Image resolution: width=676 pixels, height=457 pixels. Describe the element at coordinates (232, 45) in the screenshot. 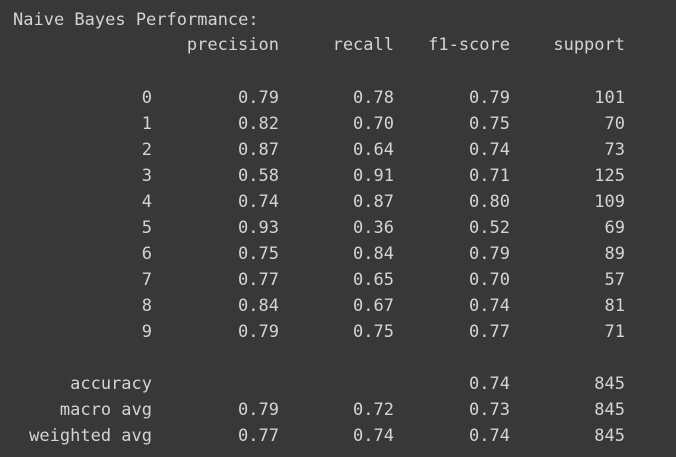

I see `column-header-precision: precision` at that location.